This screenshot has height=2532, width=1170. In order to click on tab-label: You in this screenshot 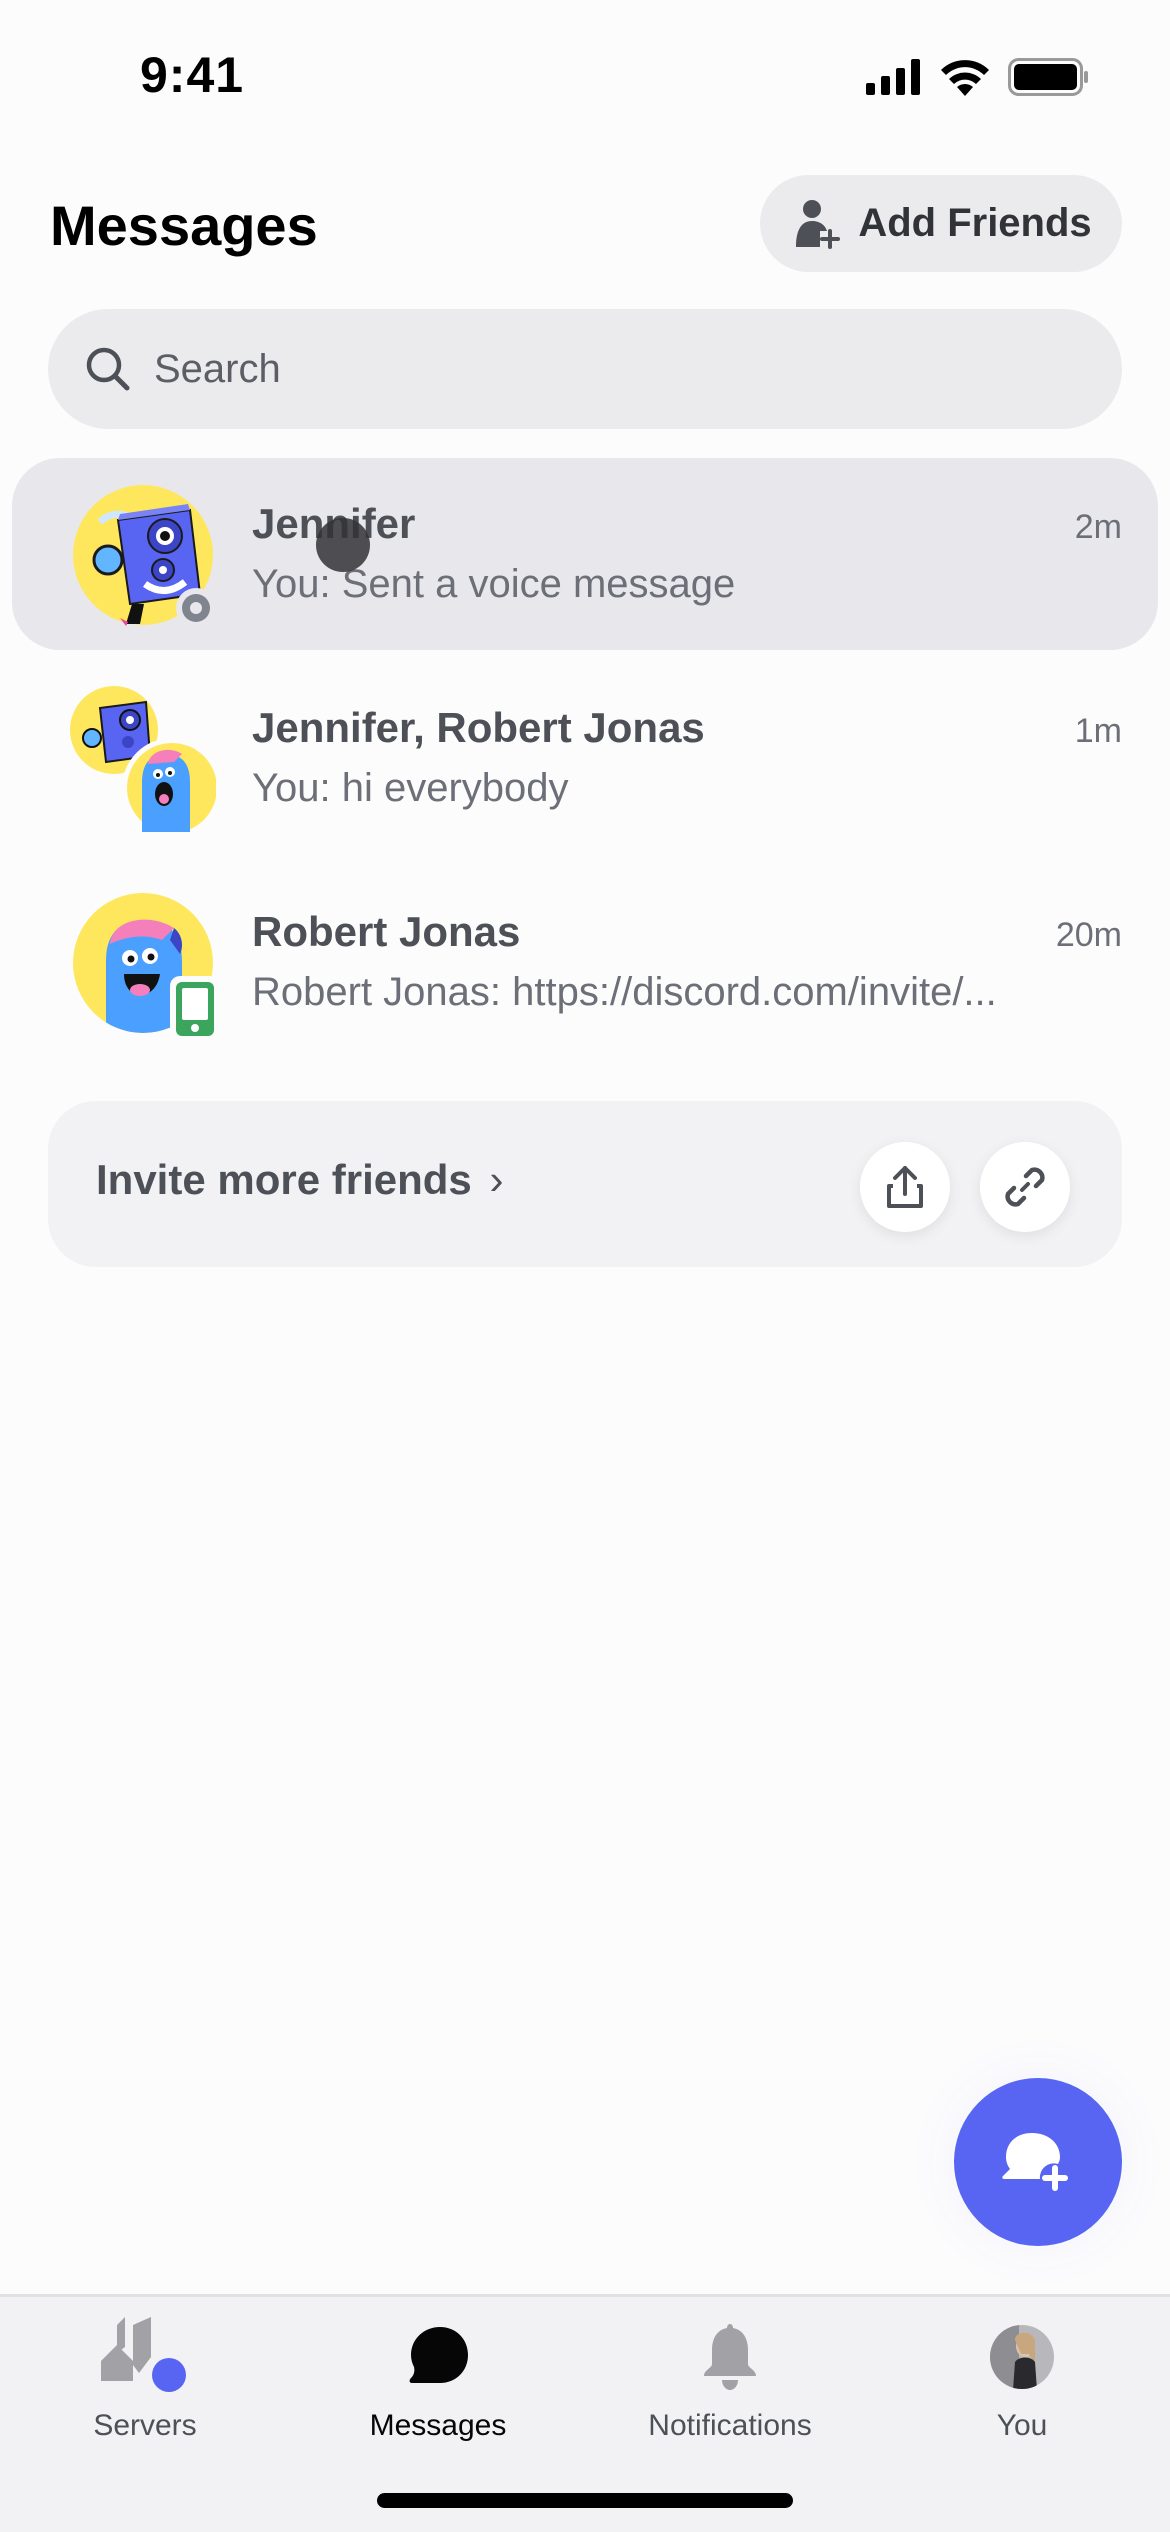, I will do `click(1022, 2425)`.